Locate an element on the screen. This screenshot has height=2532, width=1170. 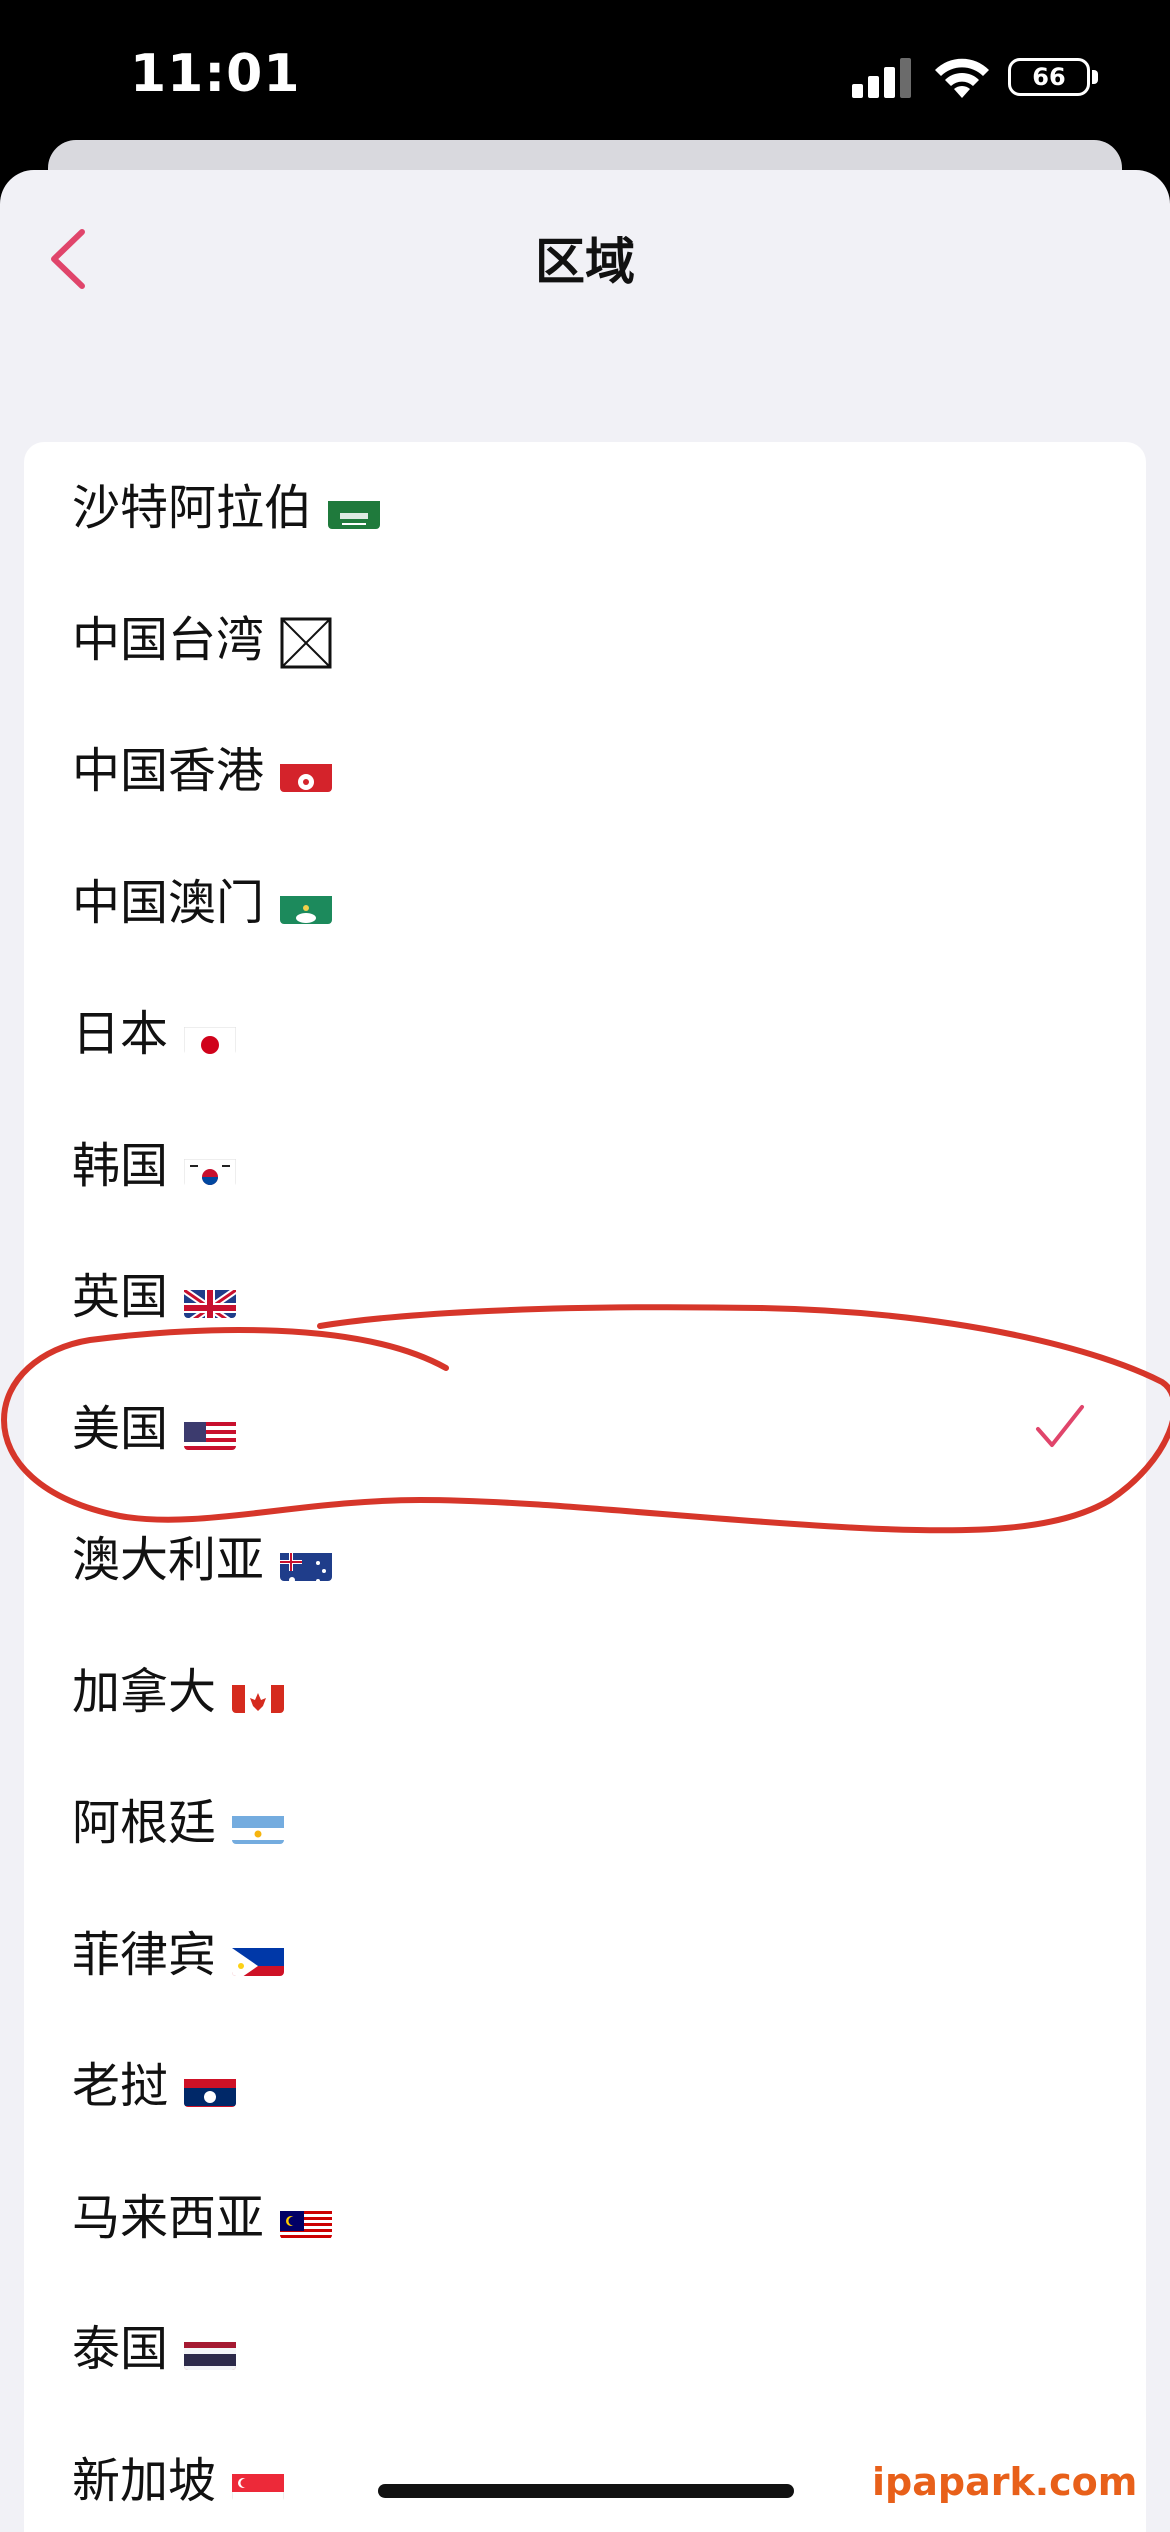
united-kingdom-flag-icon is located at coordinates (210, 1300).